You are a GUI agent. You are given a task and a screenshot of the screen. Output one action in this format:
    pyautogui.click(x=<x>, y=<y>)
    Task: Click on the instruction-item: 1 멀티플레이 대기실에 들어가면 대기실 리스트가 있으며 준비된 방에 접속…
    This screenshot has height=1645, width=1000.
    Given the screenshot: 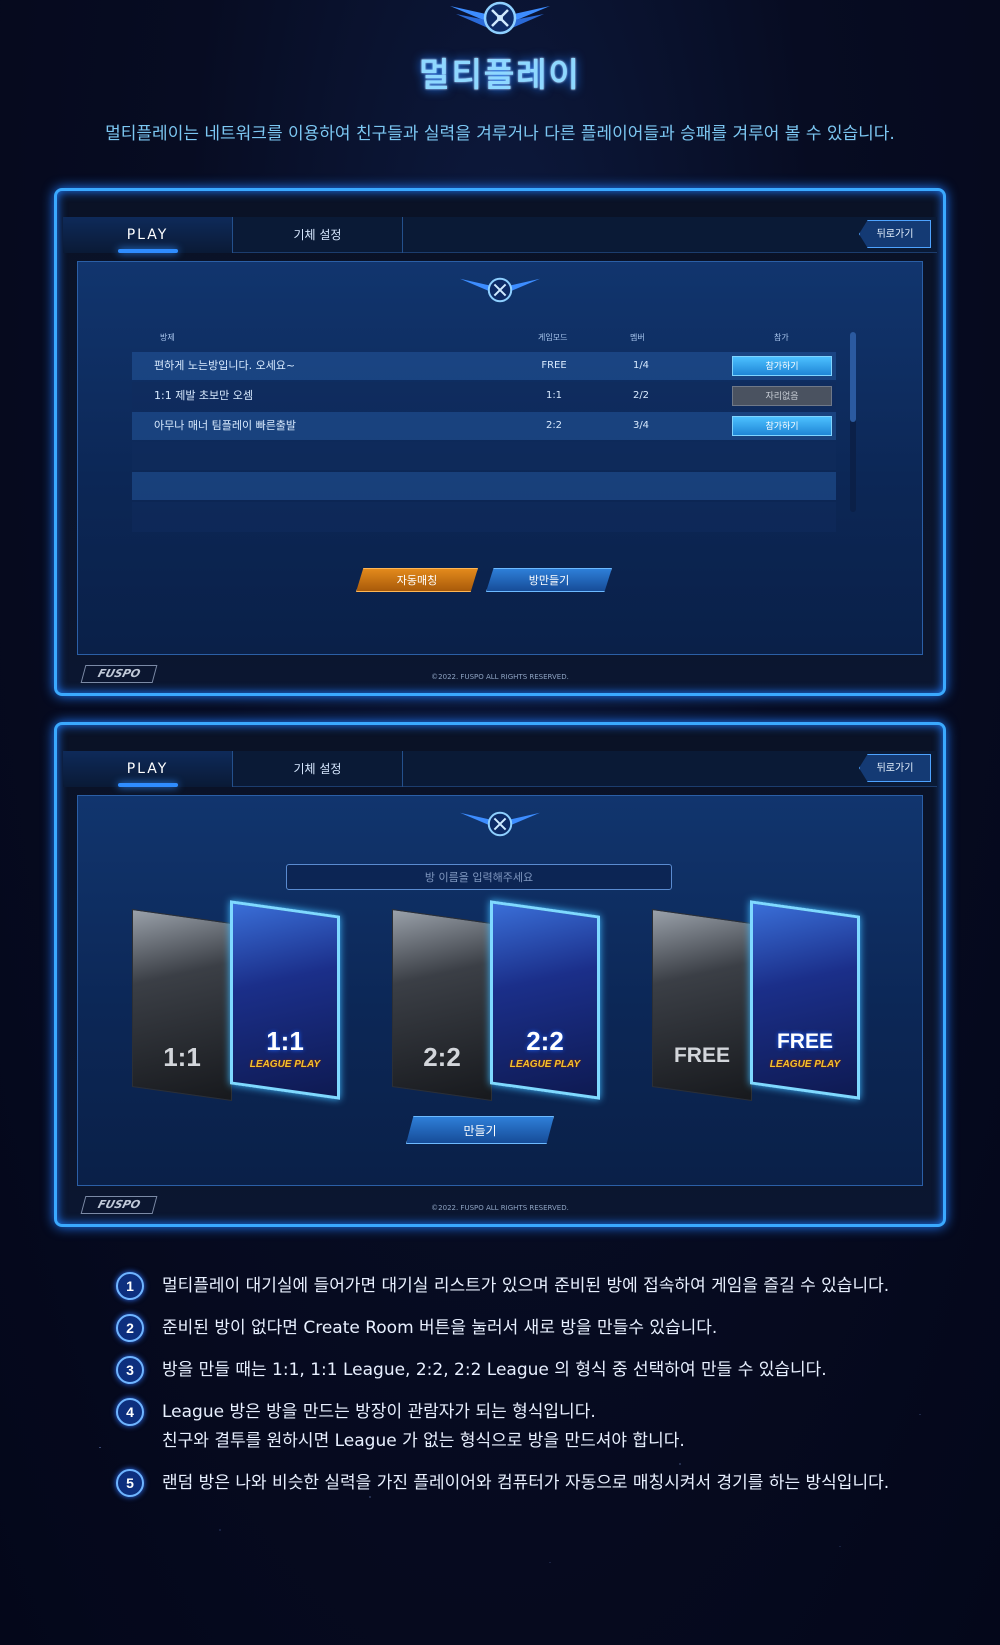 What is the action you would take?
    pyautogui.click(x=516, y=1286)
    